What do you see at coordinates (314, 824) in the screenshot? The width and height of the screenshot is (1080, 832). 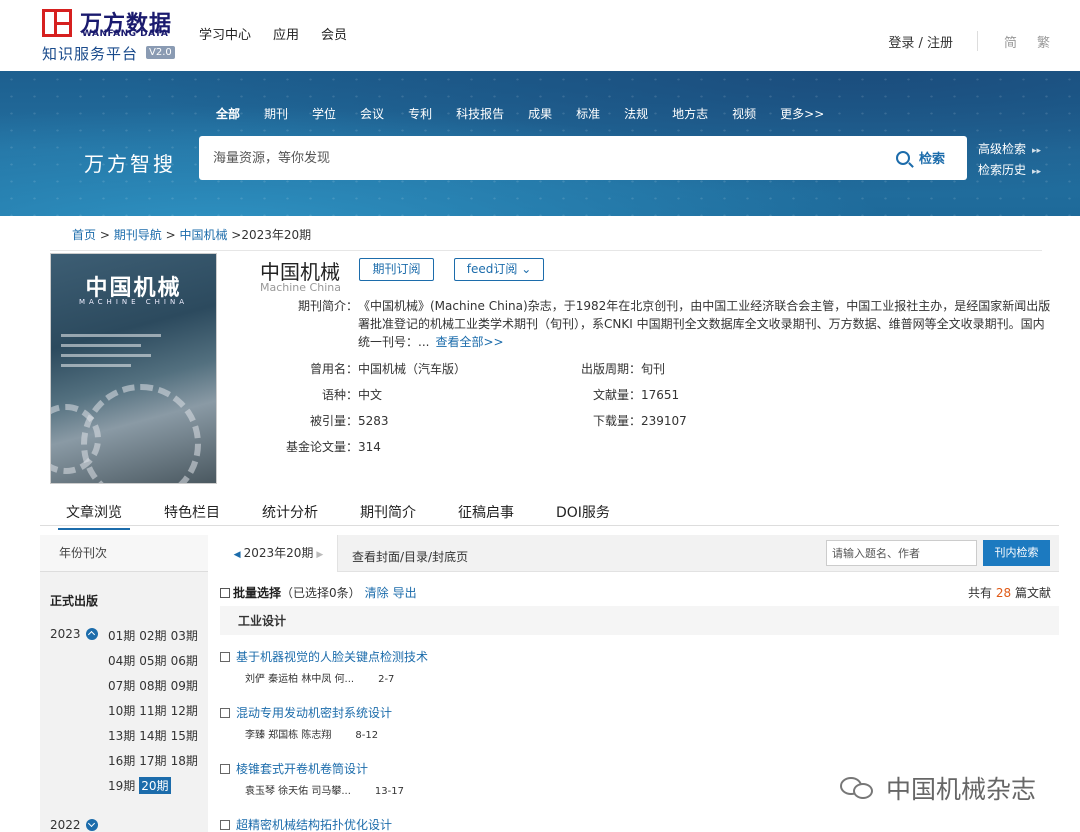 I see `article-title: 超精密机械结构拓扑优化设计` at bounding box center [314, 824].